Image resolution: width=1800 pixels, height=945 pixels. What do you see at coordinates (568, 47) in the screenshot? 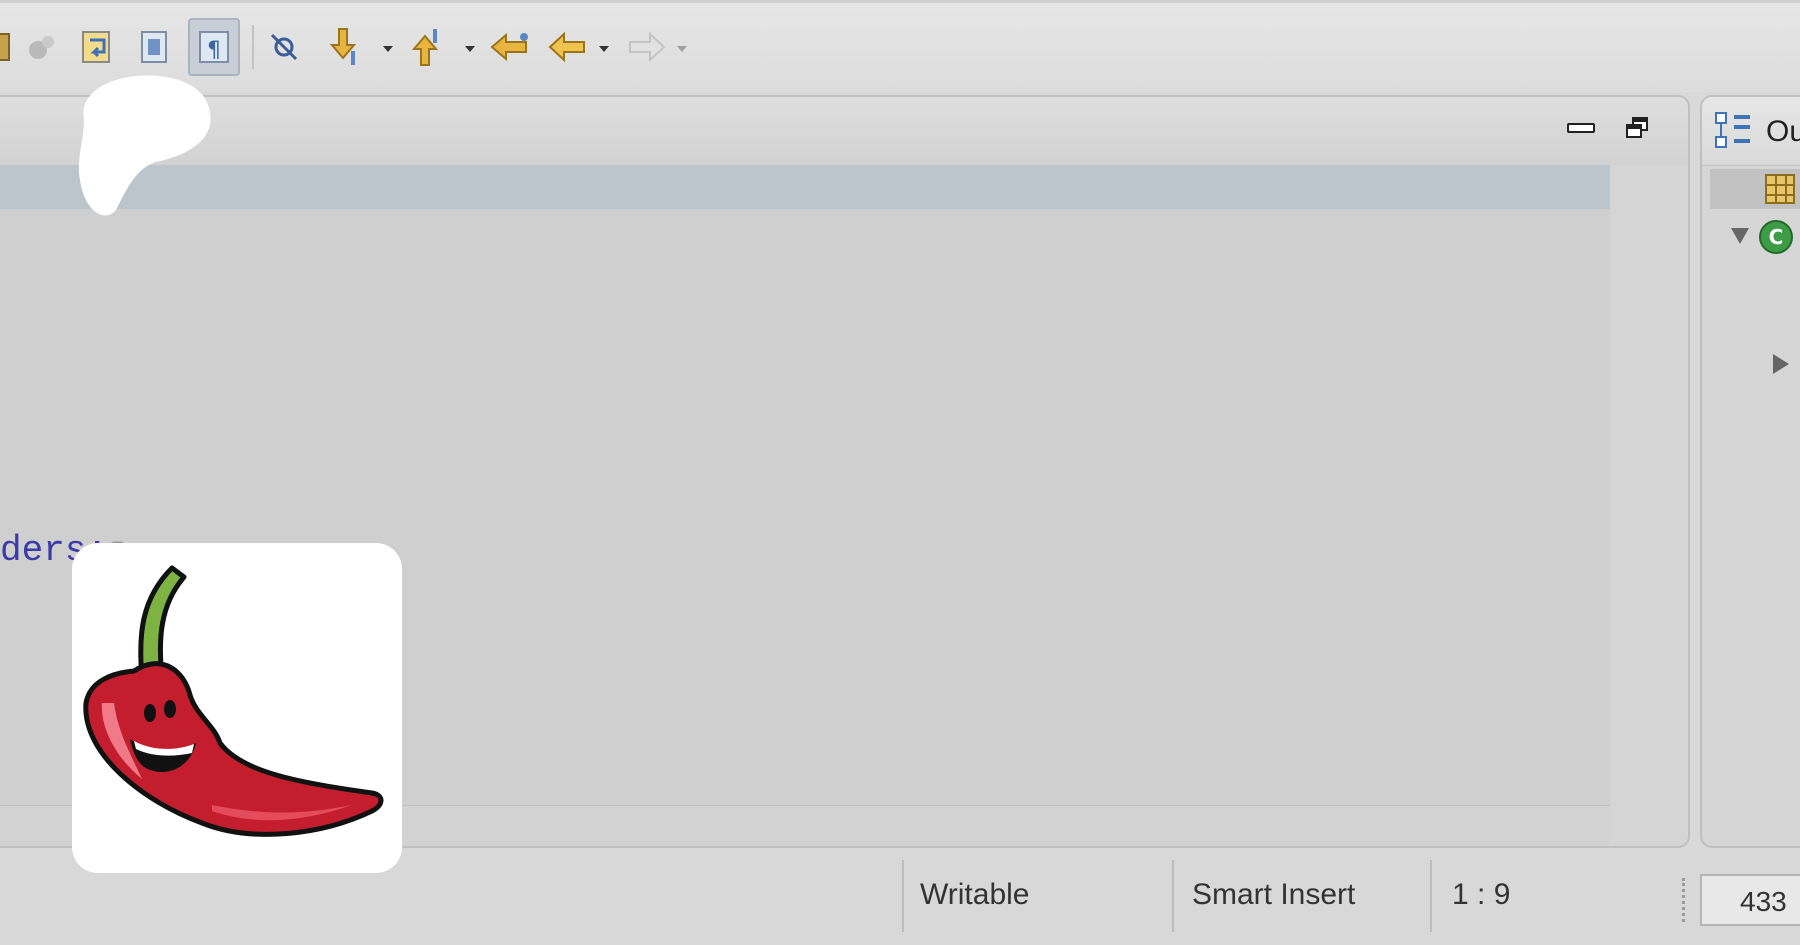
I see `back-icon` at bounding box center [568, 47].